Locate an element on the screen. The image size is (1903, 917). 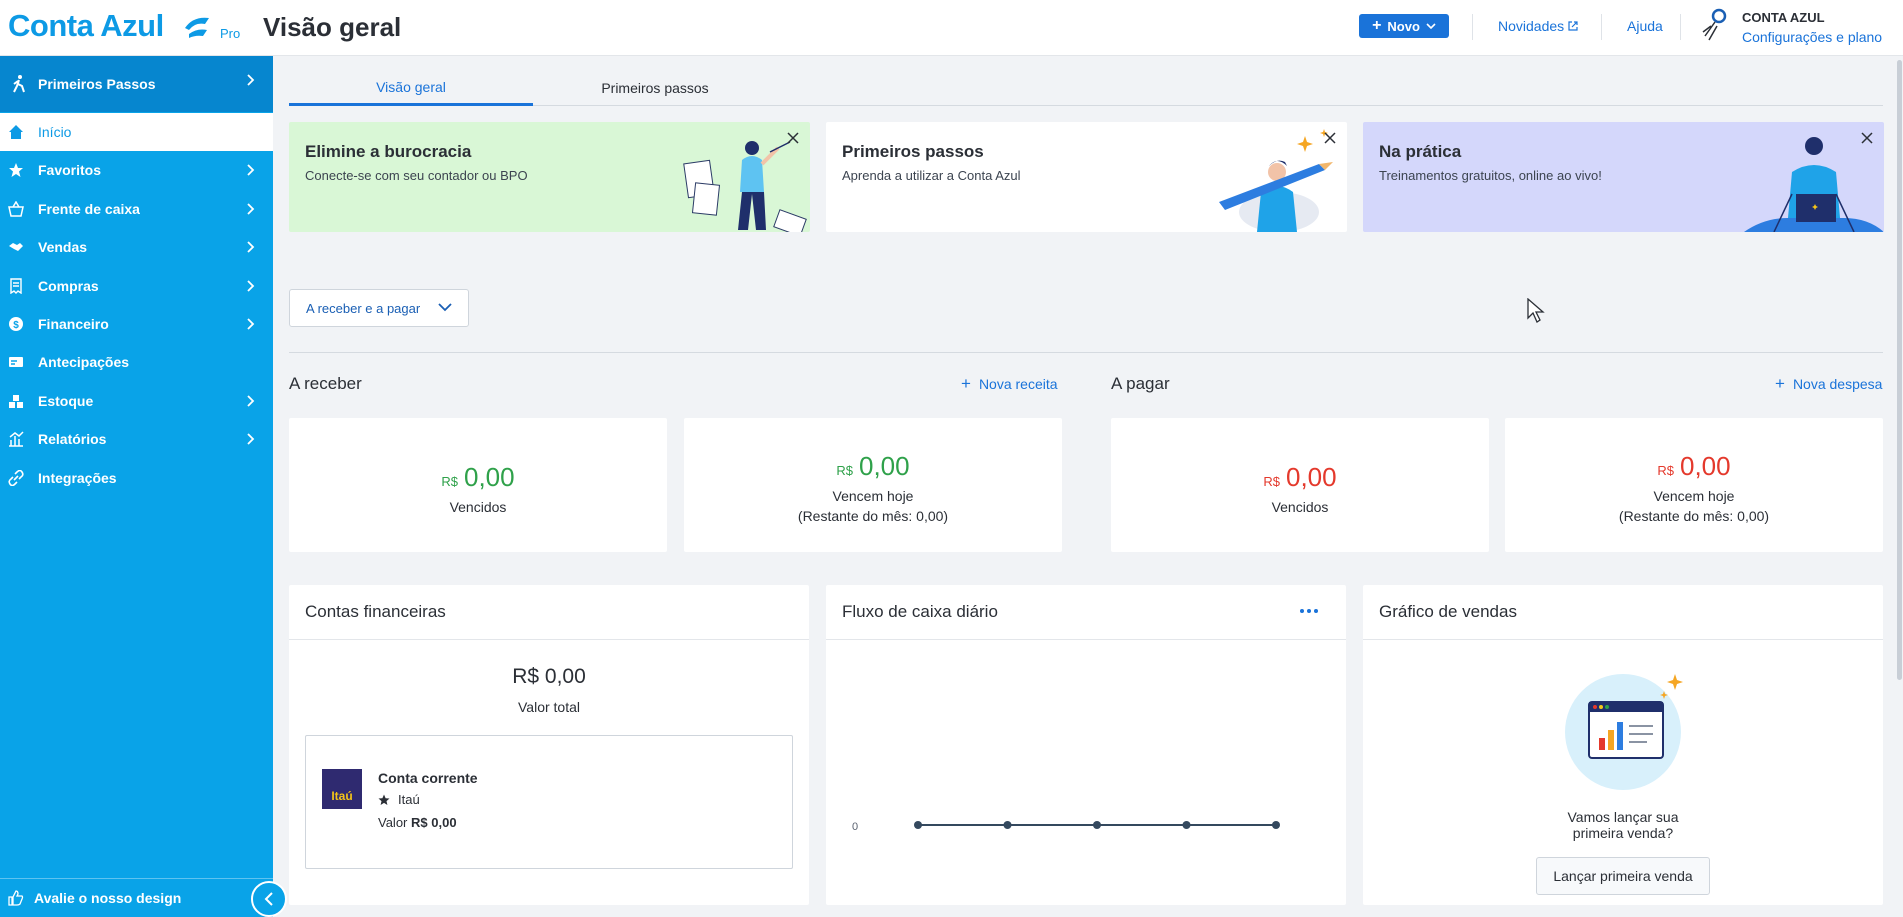
sidebar-item-label: Estoque is located at coordinates (66, 400).